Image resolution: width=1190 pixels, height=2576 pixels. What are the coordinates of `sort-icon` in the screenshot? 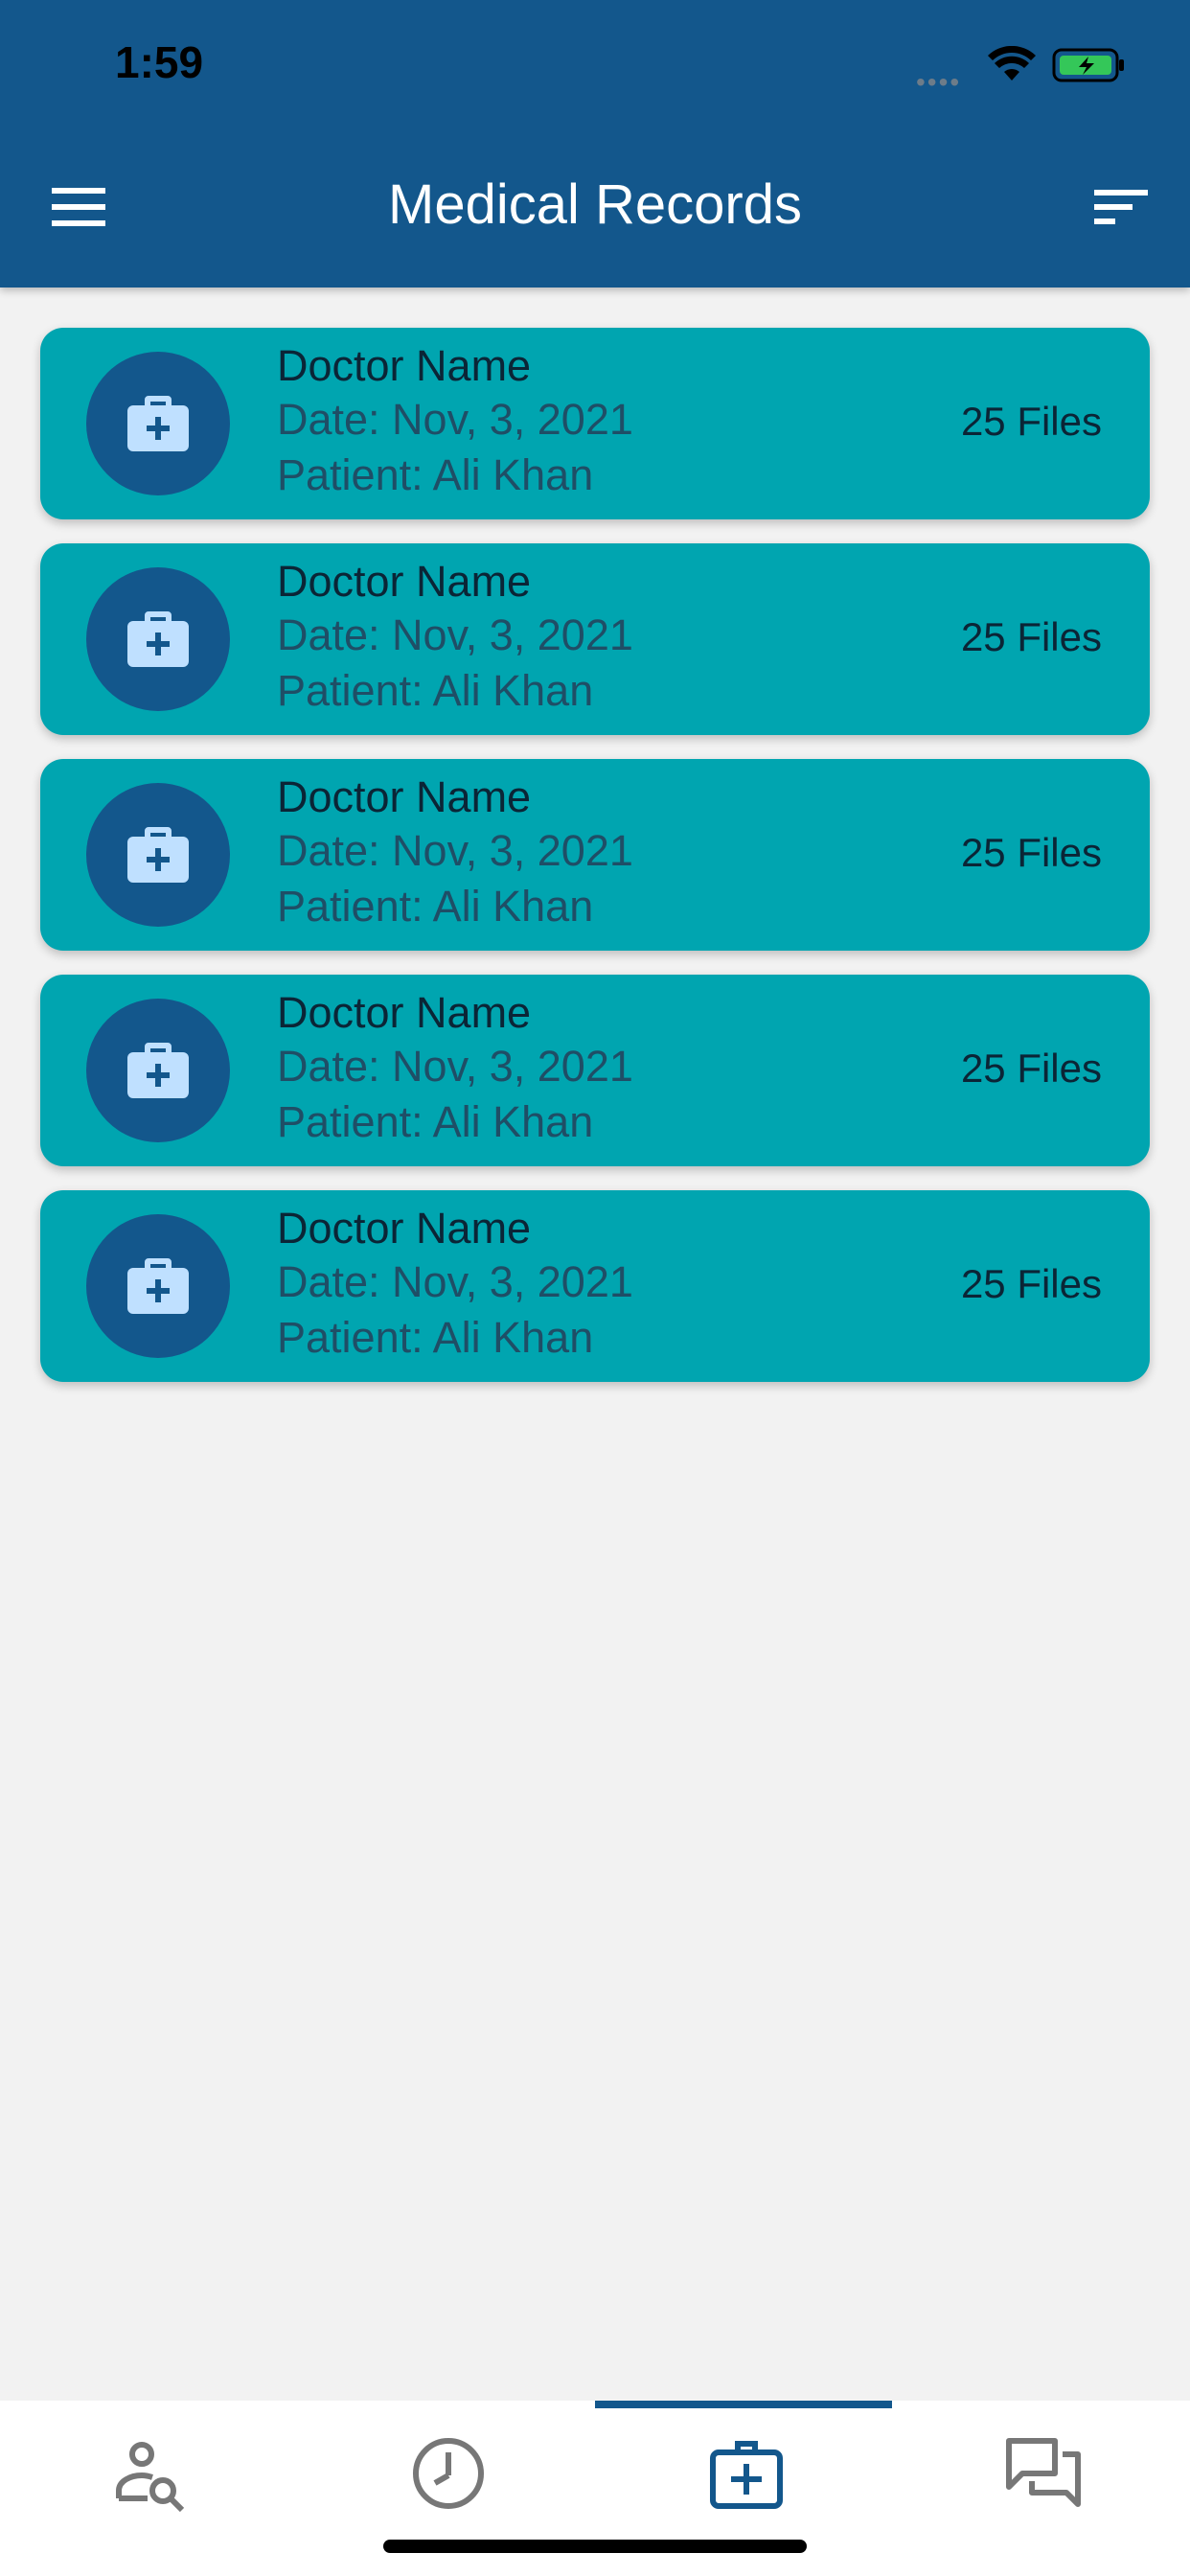 It's located at (1121, 207).